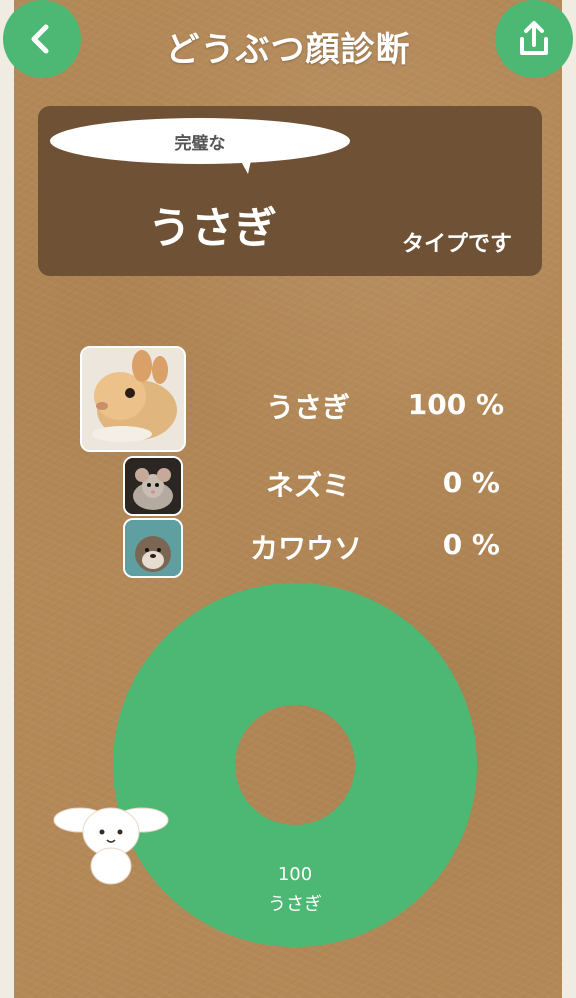 This screenshot has width=576, height=998. Describe the element at coordinates (455, 404) in the screenshot. I see `ranking-percent-1: 100 %` at that location.